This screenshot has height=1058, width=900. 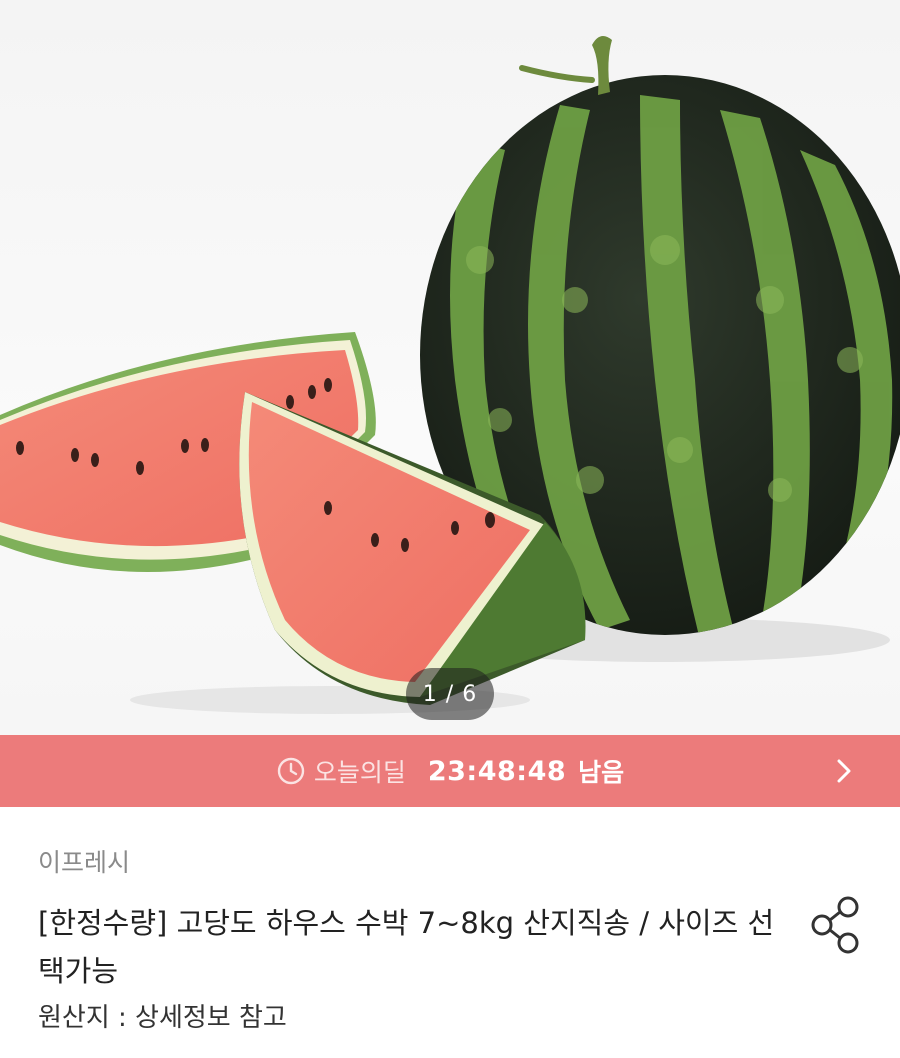 What do you see at coordinates (836, 925) in the screenshot?
I see `share-icon` at bounding box center [836, 925].